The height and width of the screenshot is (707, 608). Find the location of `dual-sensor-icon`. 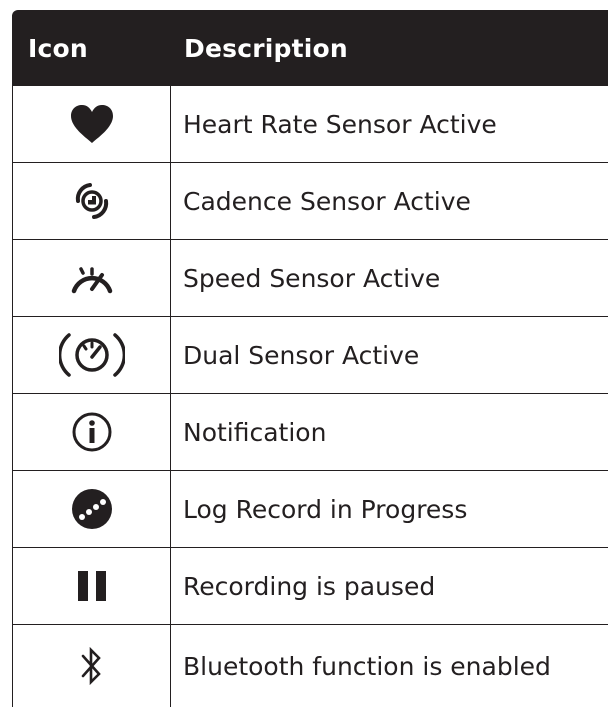

dual-sensor-icon is located at coordinates (91, 355).